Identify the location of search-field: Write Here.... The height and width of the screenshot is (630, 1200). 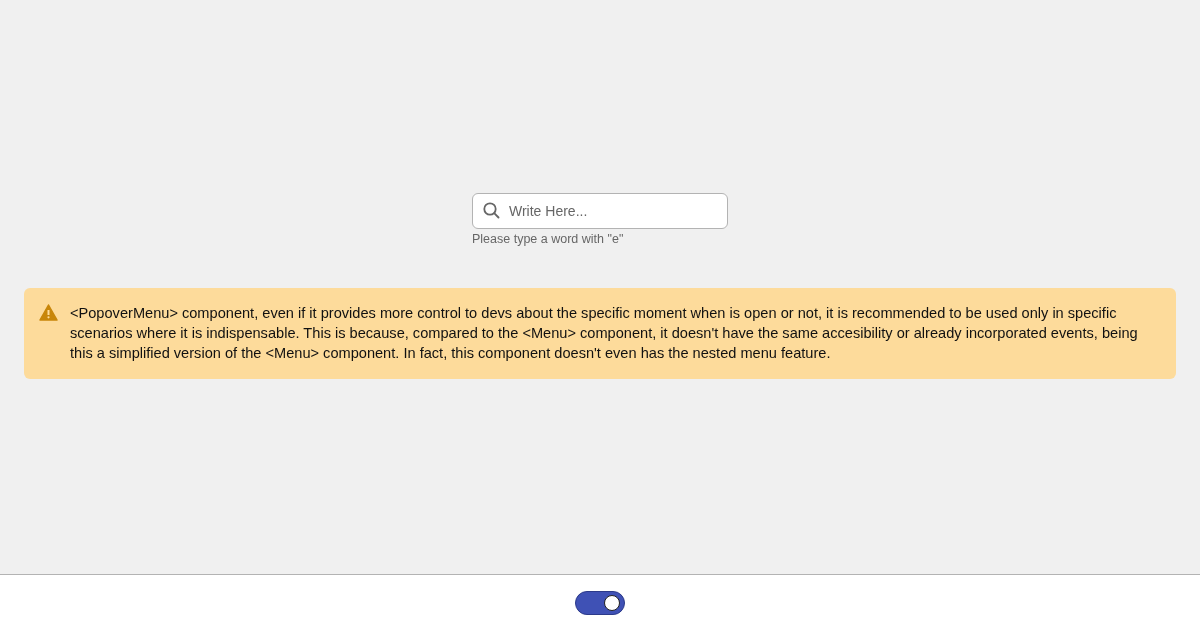
(600, 211).